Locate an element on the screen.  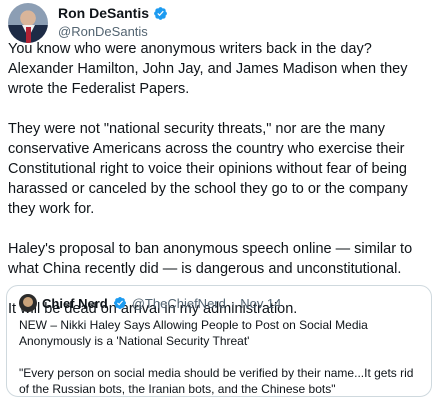
author-display-name: Ron DeSantis is located at coordinates (103, 13).